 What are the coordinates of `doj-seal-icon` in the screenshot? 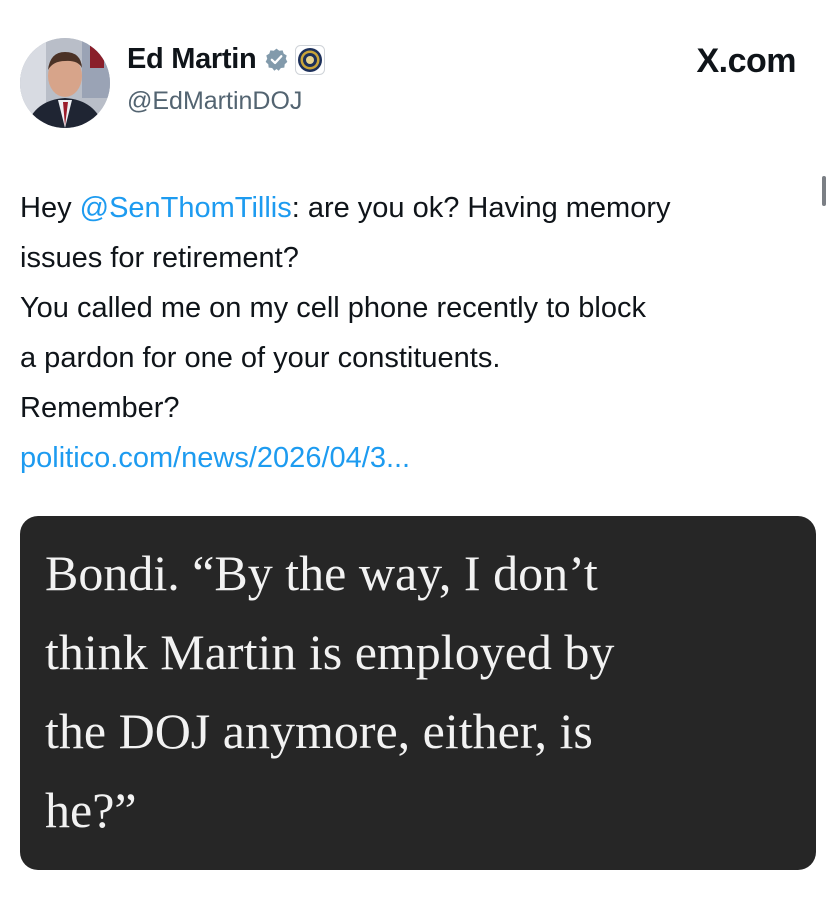 It's located at (310, 59).